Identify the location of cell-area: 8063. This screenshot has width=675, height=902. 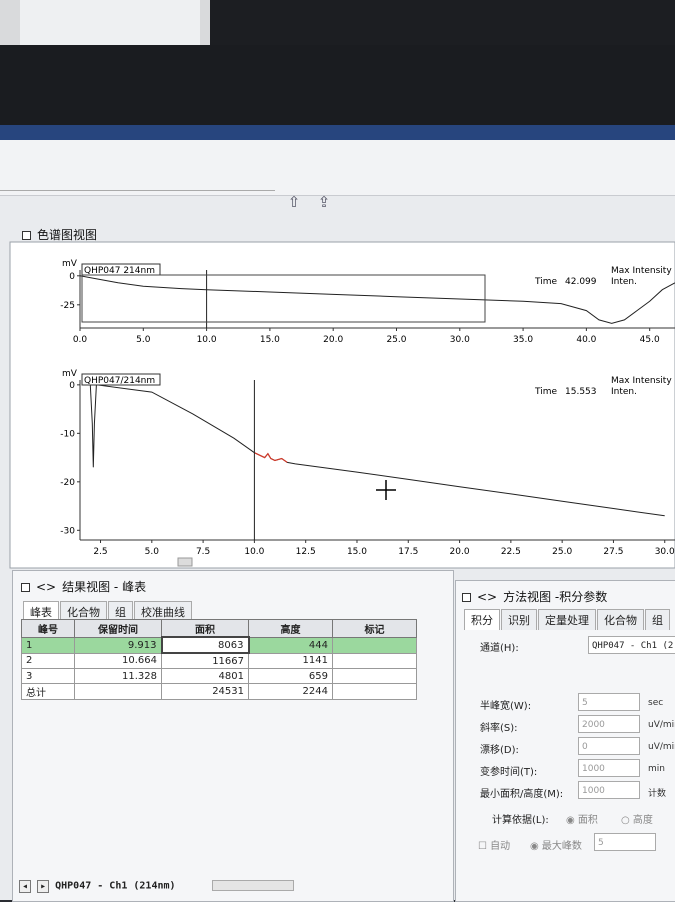
(205, 645).